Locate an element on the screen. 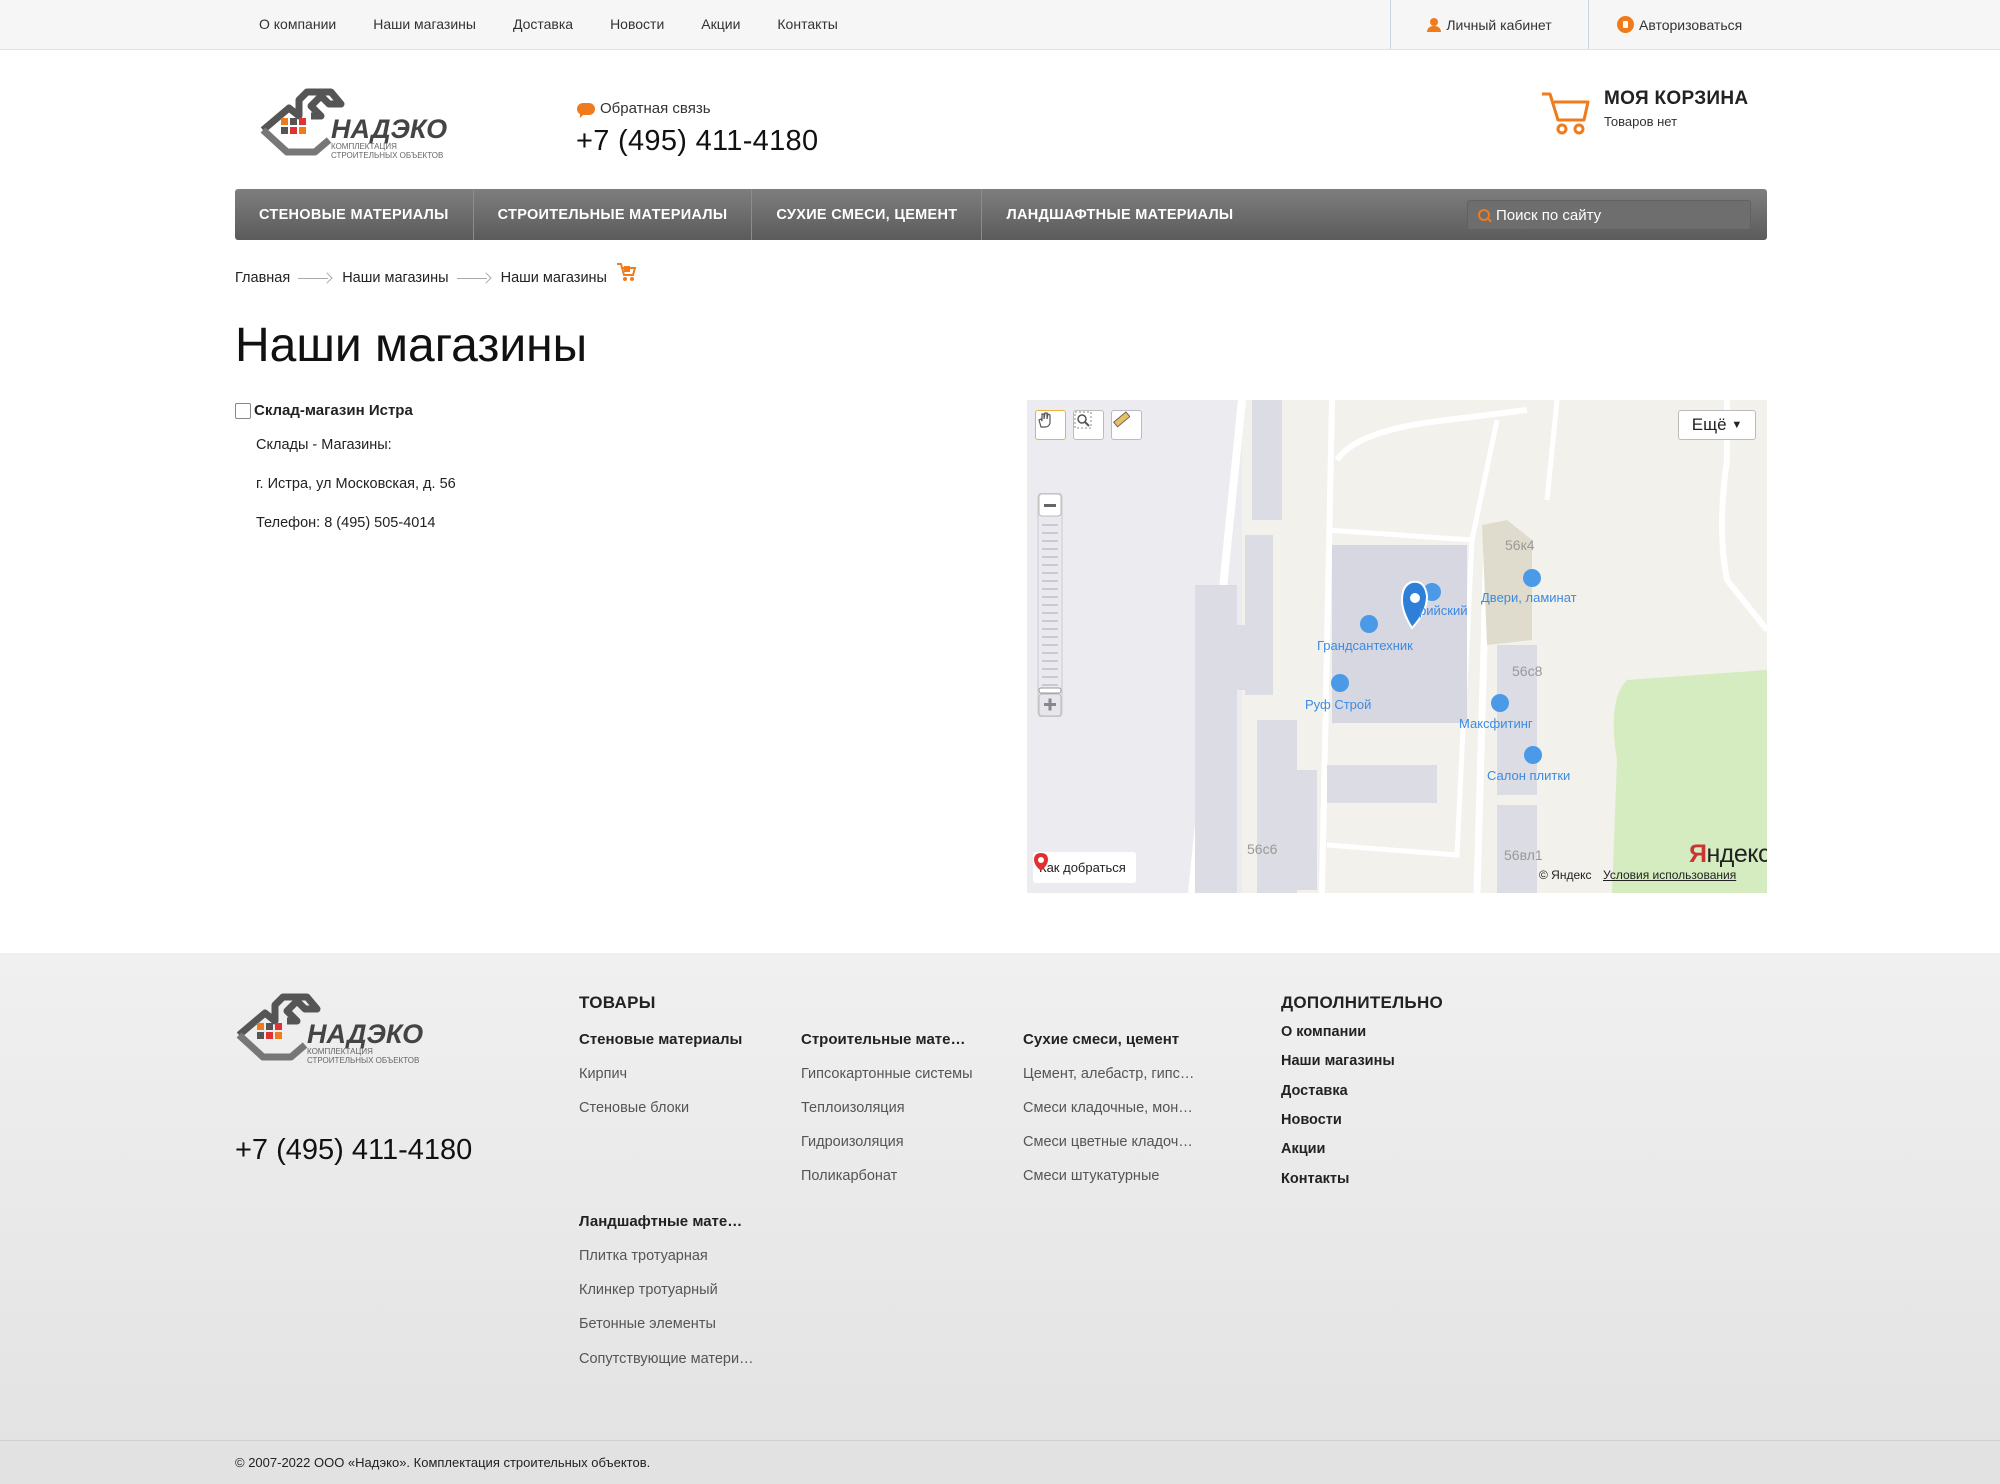  breadcrumb-home: Главная is located at coordinates (262, 278).